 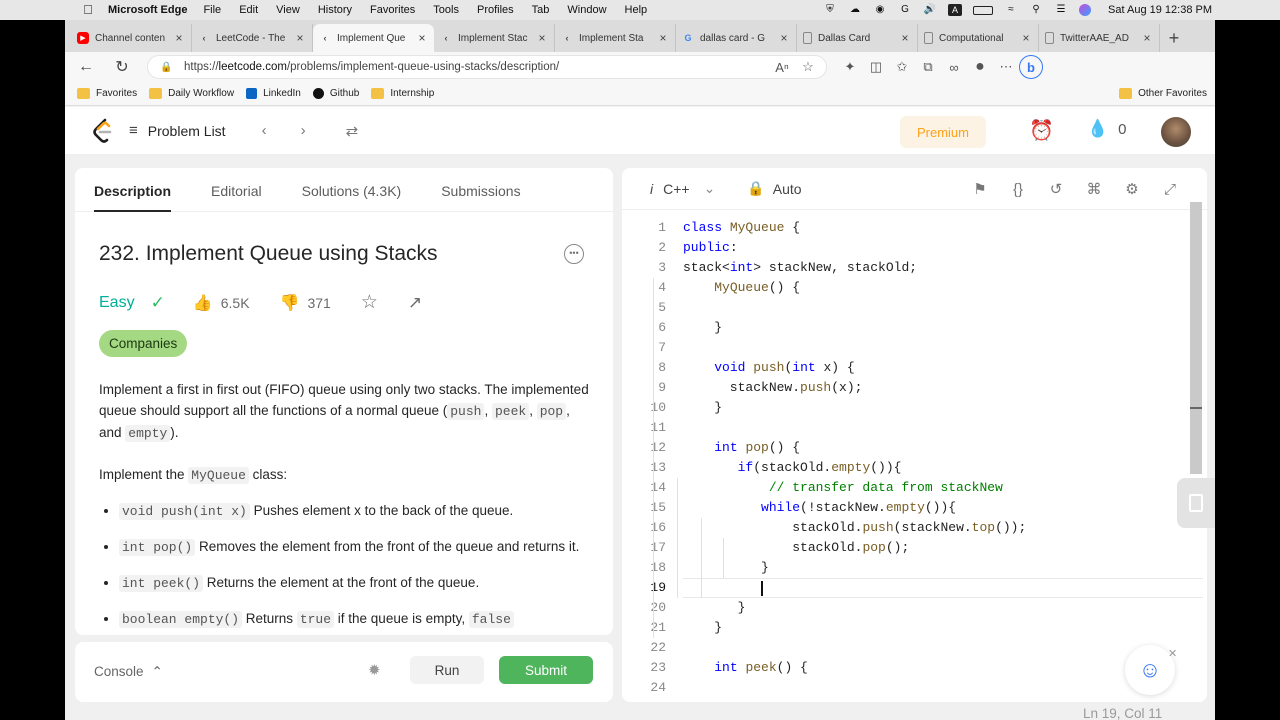 What do you see at coordinates (305, 303) in the screenshot?
I see `dislike-button: 👎 371` at bounding box center [305, 303].